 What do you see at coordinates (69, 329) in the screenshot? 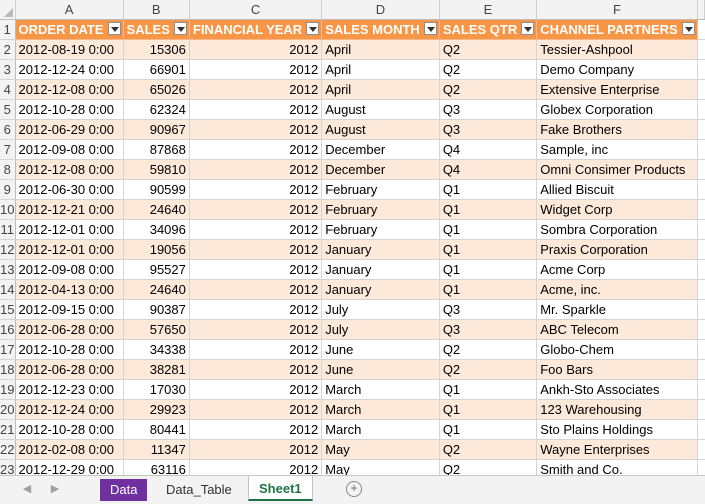
I see `order-date-cell: 2012-06-28 0:00` at bounding box center [69, 329].